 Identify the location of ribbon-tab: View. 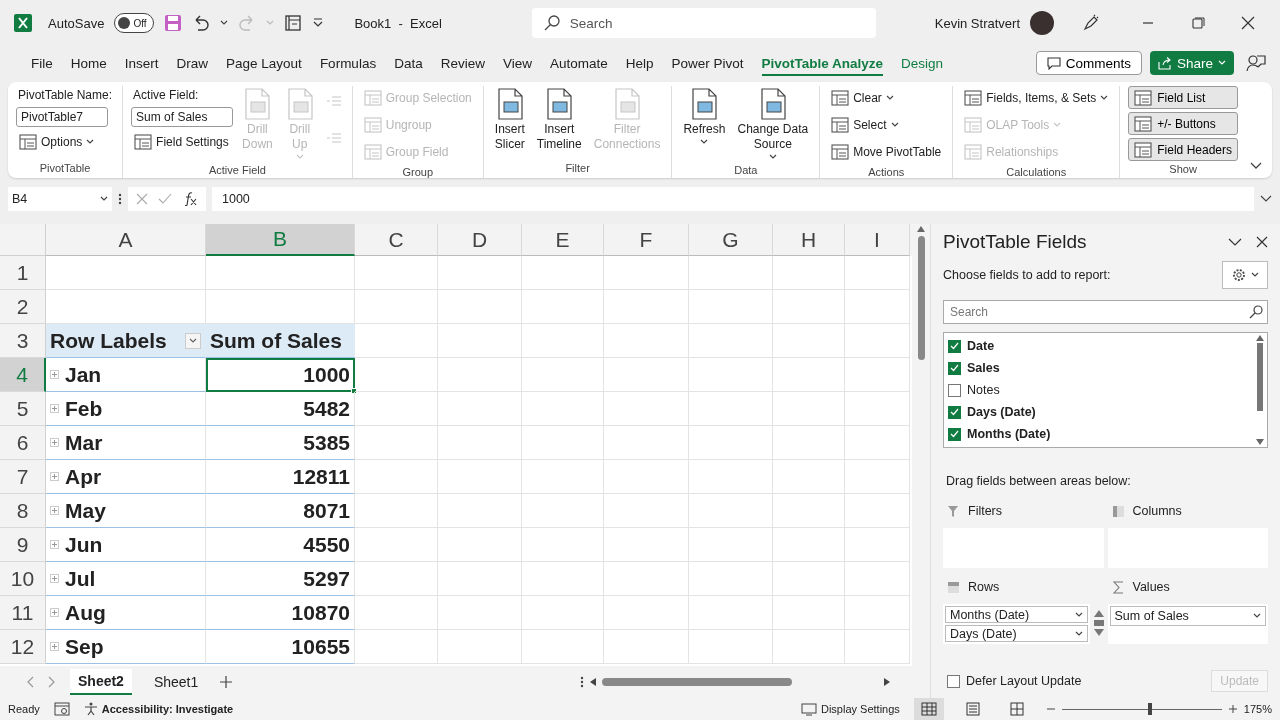
(517, 63).